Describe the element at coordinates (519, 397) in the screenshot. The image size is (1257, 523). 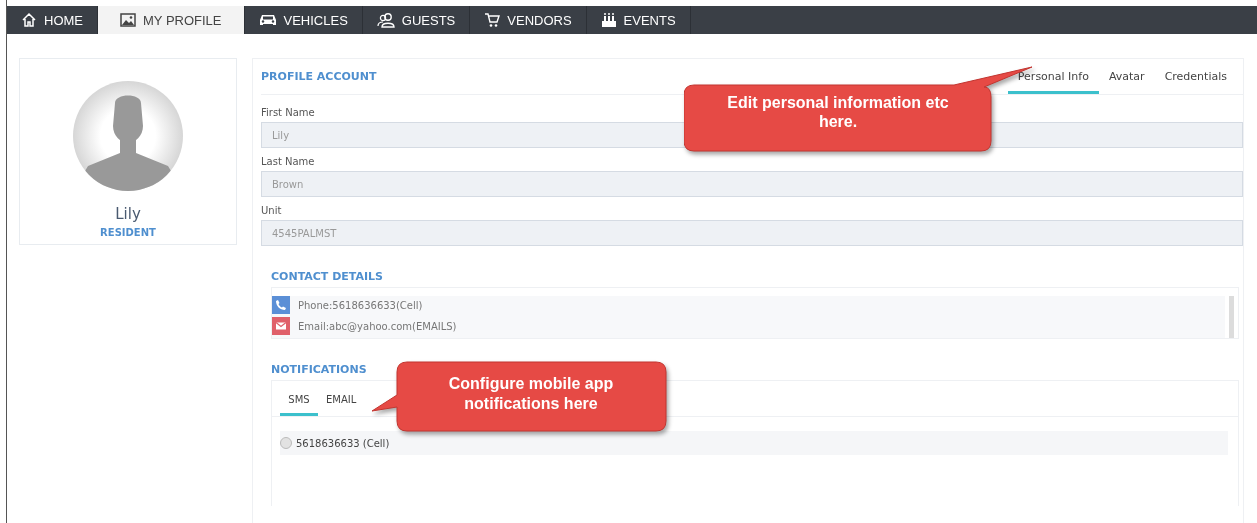
I see `callout-tooltip: Configure mobile app notifications here` at that location.